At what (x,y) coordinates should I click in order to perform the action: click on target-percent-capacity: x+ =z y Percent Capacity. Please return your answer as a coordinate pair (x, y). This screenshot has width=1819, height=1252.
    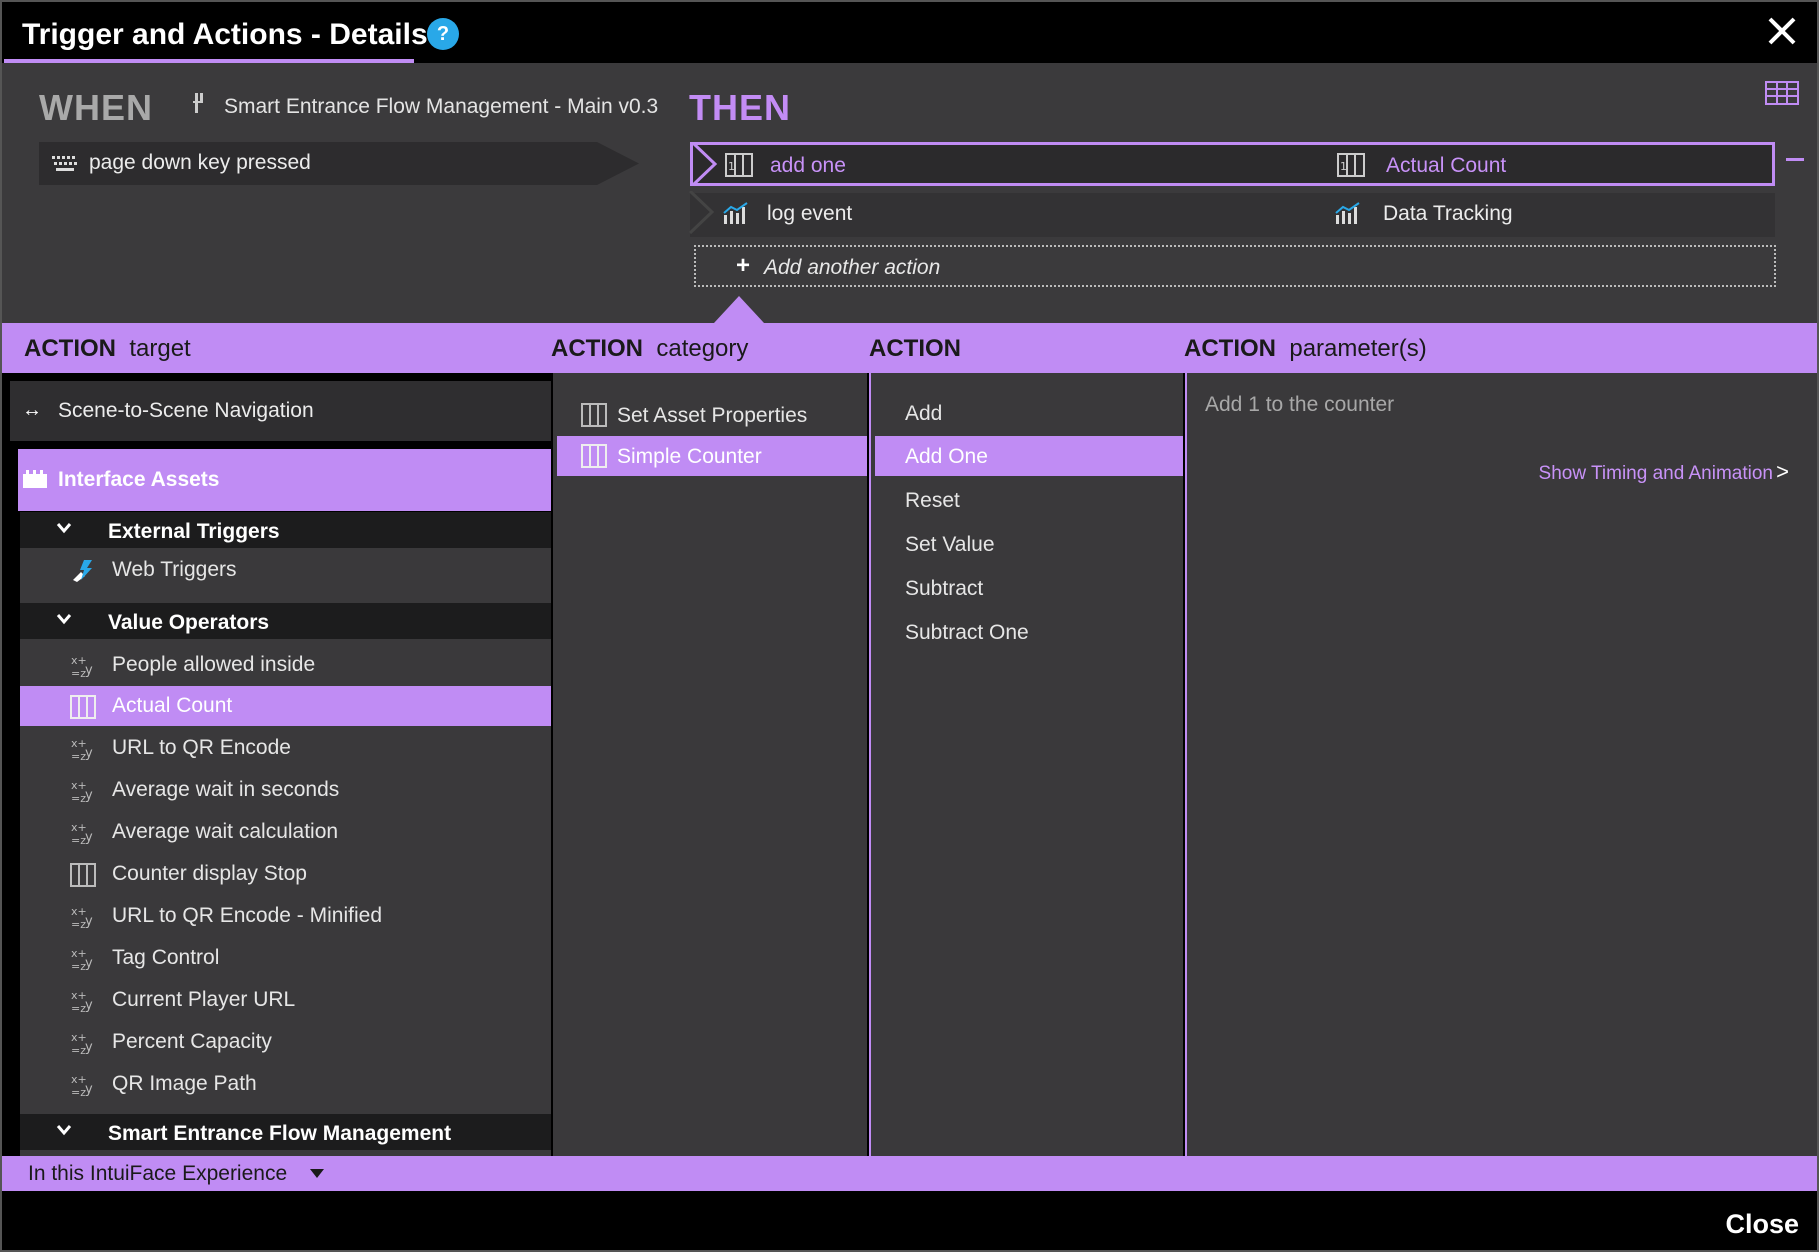
    Looking at the image, I should click on (285, 1042).